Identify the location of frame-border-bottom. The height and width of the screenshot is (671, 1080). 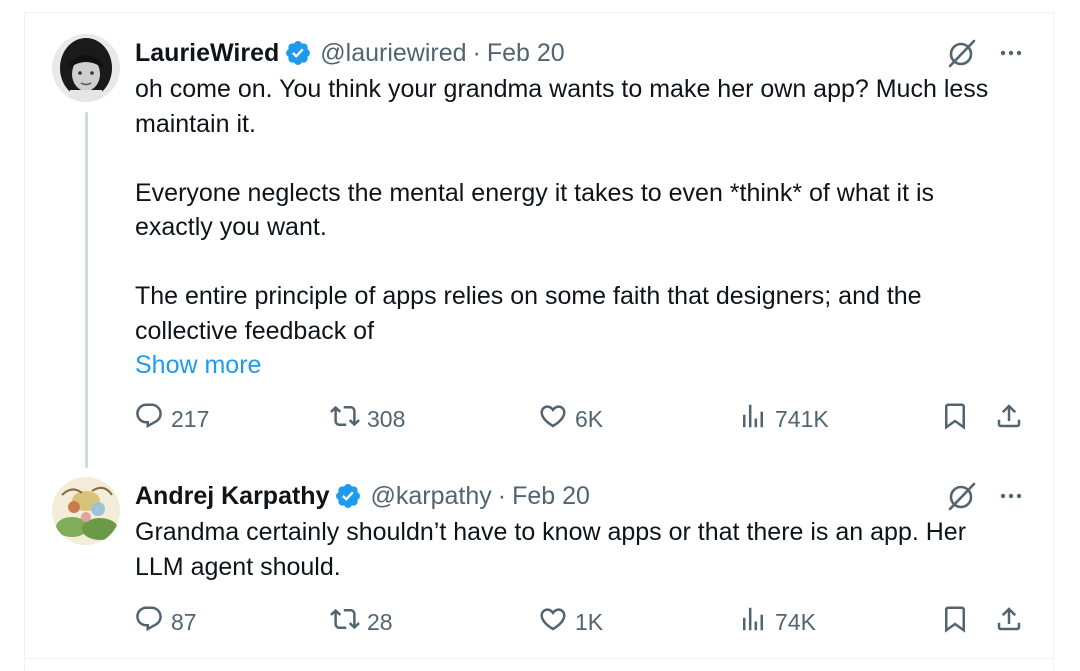
(539, 658).